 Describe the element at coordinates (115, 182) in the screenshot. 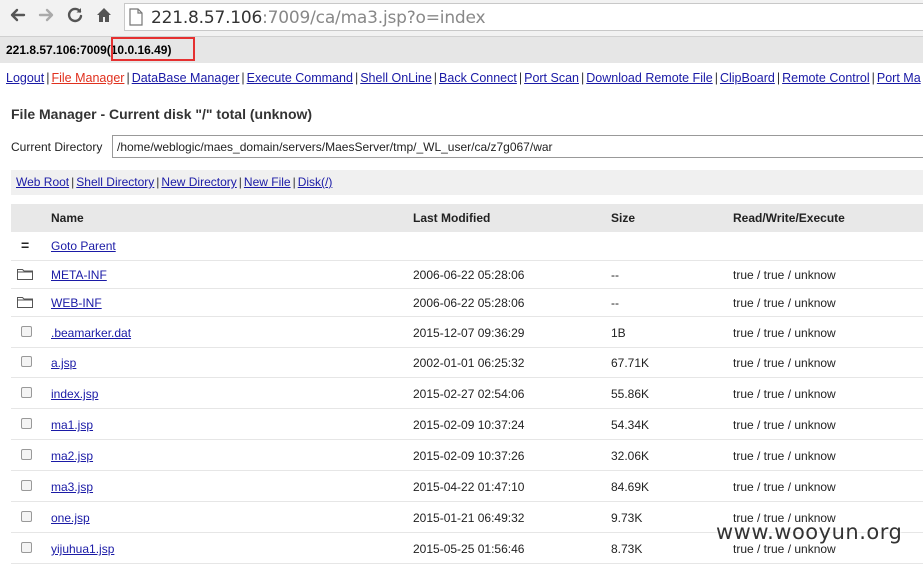

I see `quick-link-shell-directory: Shell Directory` at that location.